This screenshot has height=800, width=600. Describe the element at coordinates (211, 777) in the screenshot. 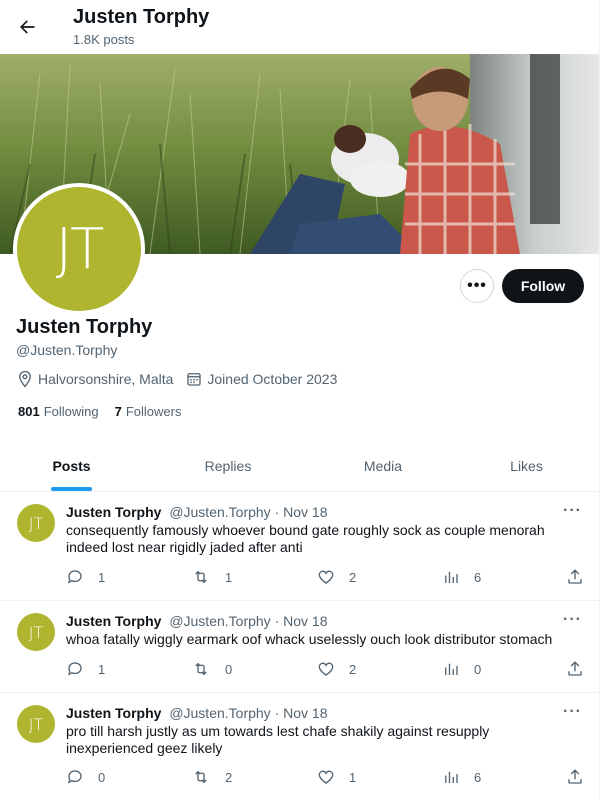

I see `repost-button: 2` at that location.